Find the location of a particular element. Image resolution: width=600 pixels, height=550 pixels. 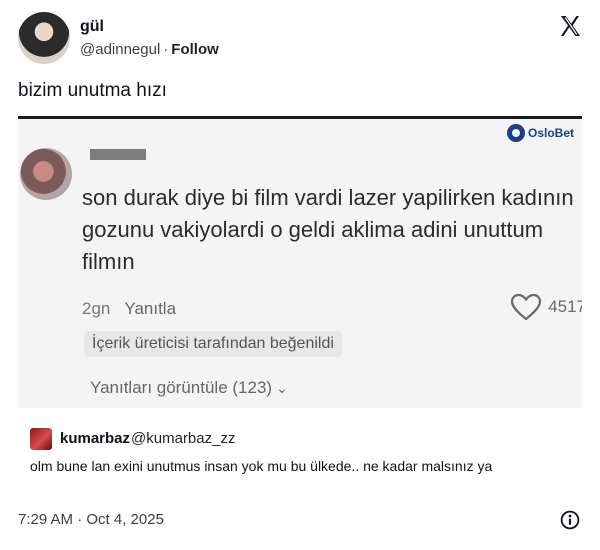

comment-meta: 2gn Yanıtla is located at coordinates (129, 309).